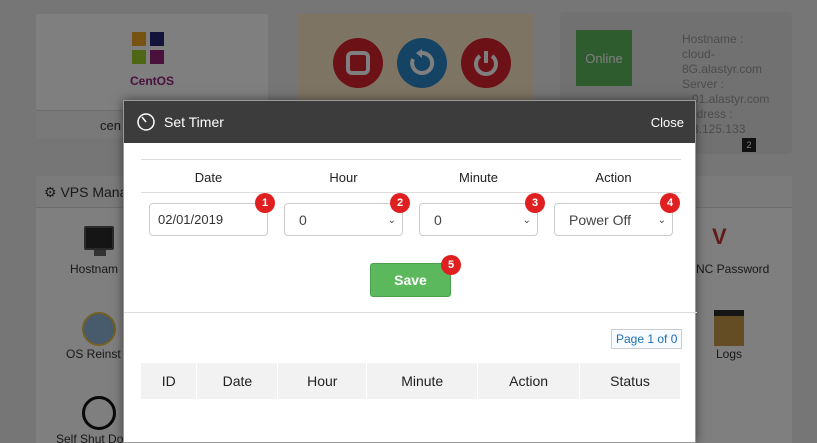 The height and width of the screenshot is (443, 817). Describe the element at coordinates (208, 177) in the screenshot. I see `header-date: Date` at that location.